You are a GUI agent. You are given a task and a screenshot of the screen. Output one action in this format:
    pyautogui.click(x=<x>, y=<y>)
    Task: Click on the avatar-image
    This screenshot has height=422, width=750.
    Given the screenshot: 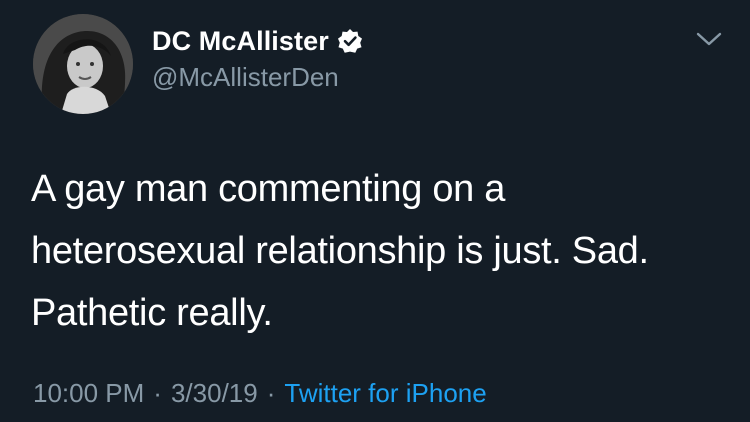 What is the action you would take?
    pyautogui.click(x=83, y=64)
    